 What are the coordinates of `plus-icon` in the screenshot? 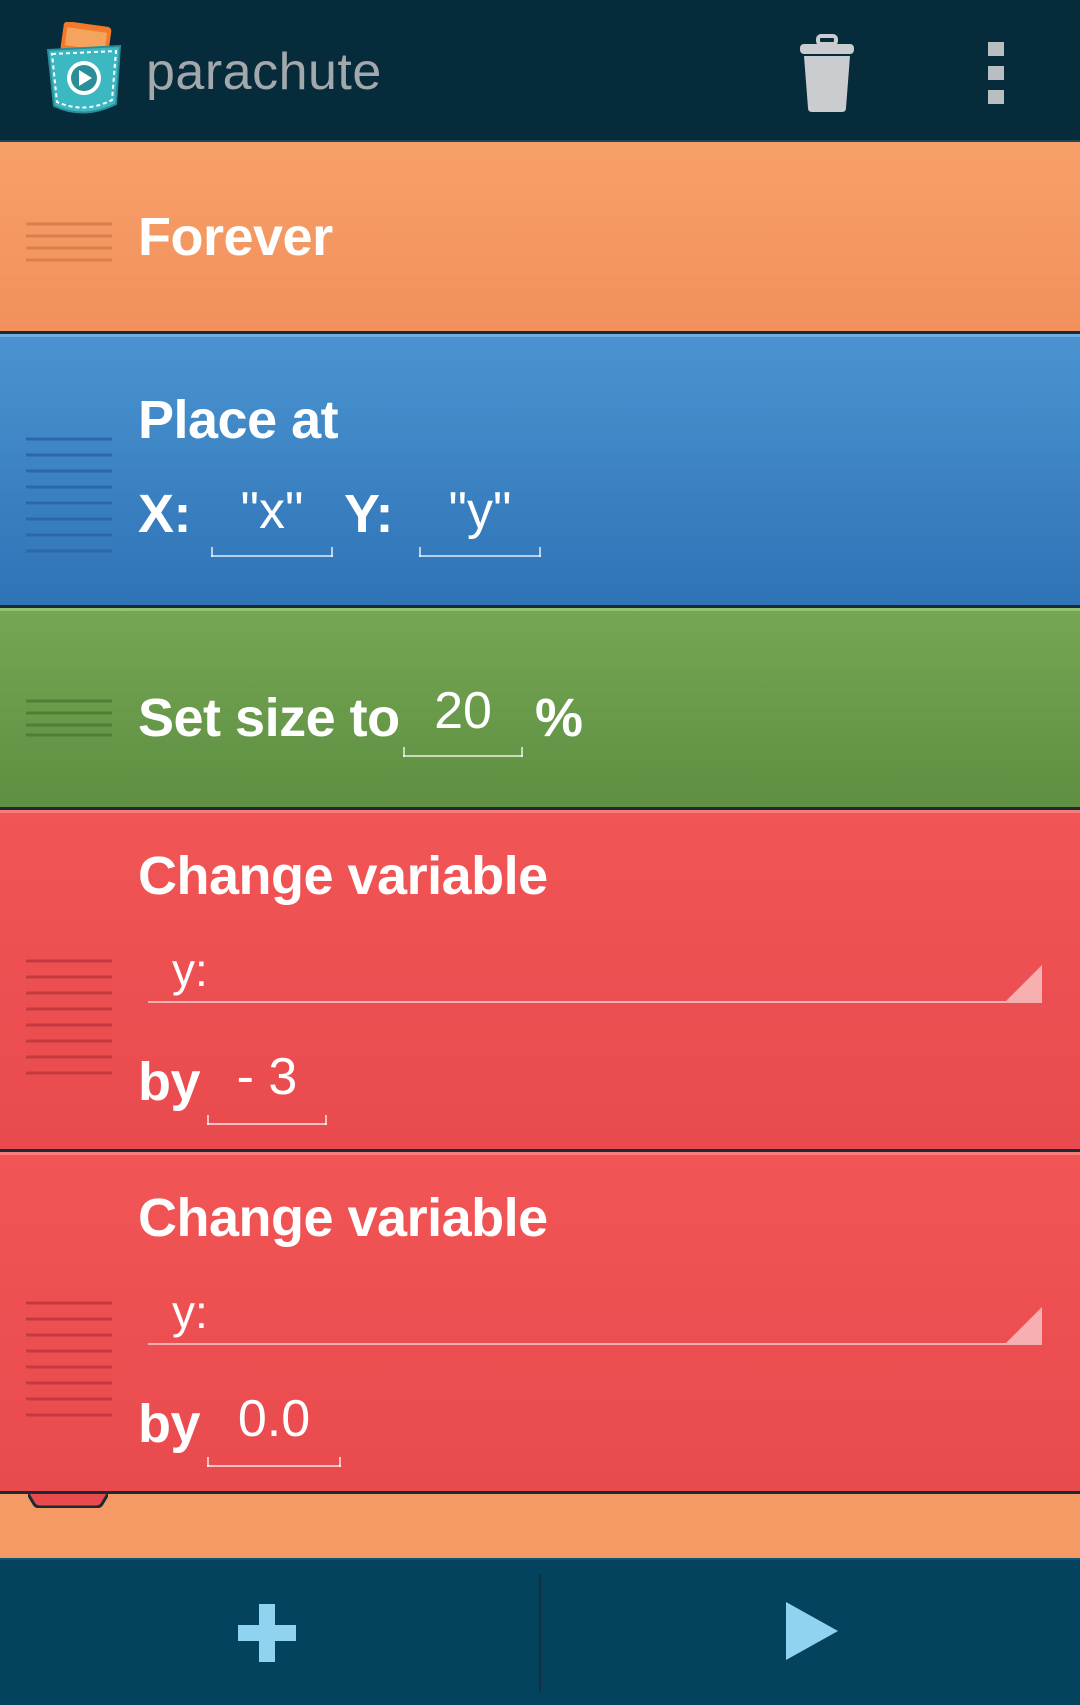 It's located at (267, 1633).